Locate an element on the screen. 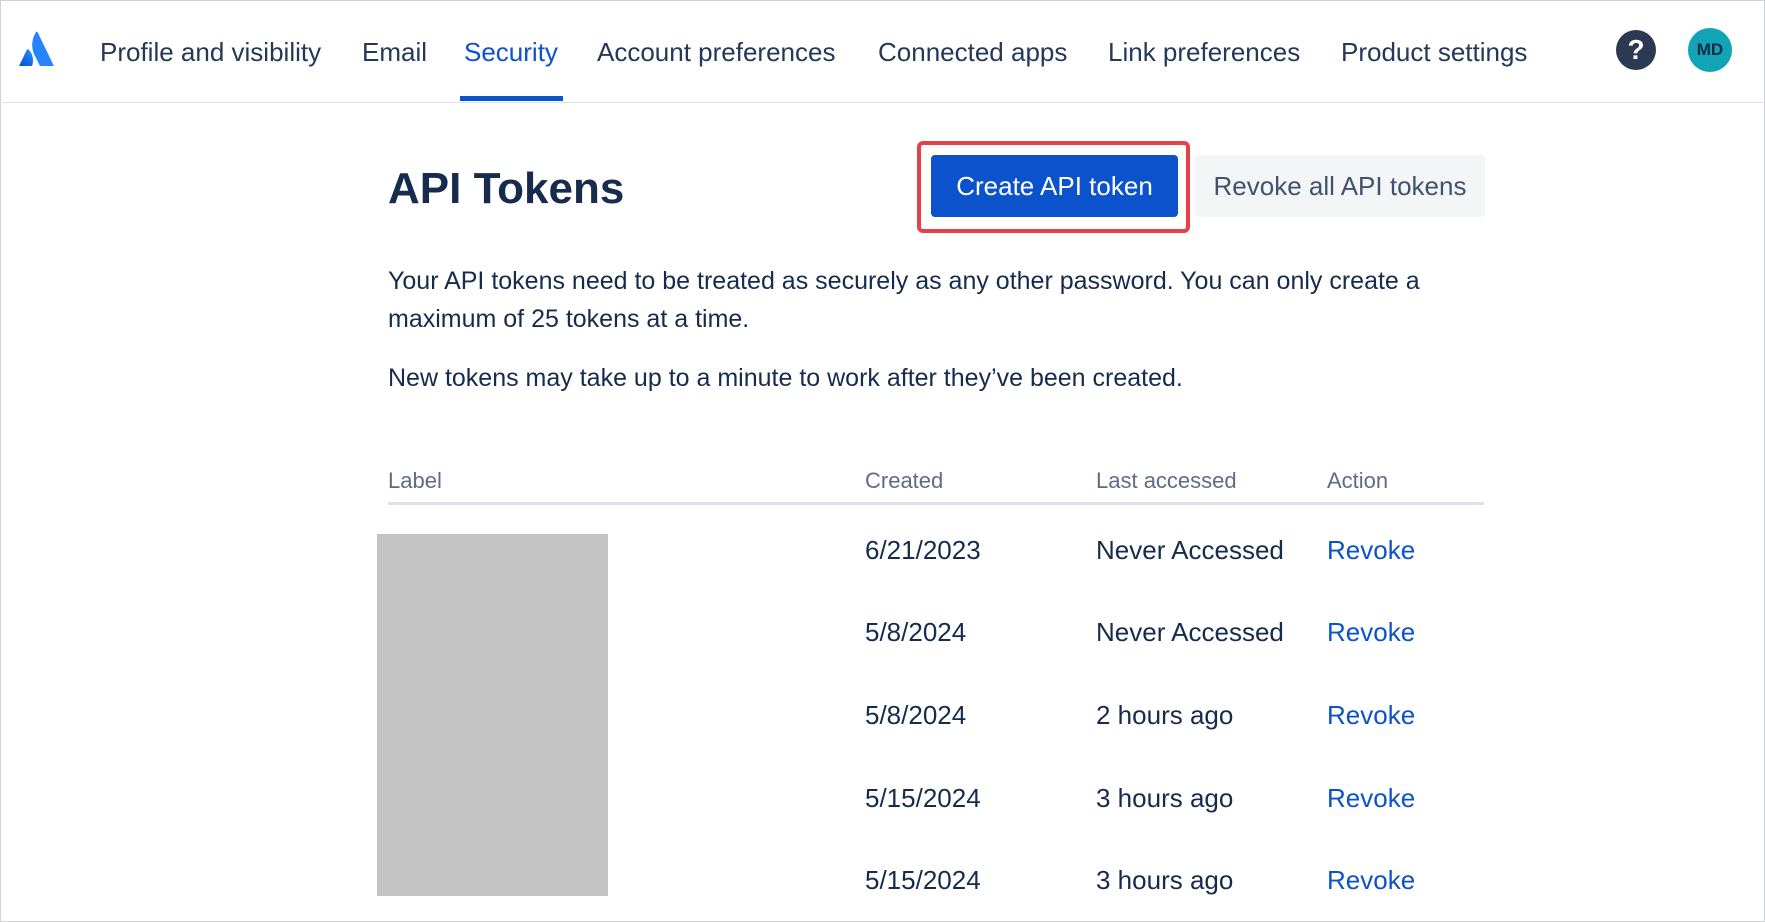  page-title: API Tokens is located at coordinates (506, 188).